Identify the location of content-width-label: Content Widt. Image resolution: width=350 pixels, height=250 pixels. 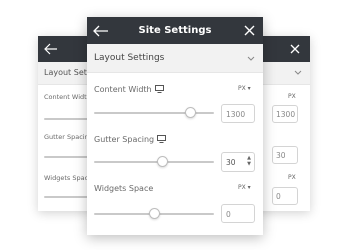
(65, 97).